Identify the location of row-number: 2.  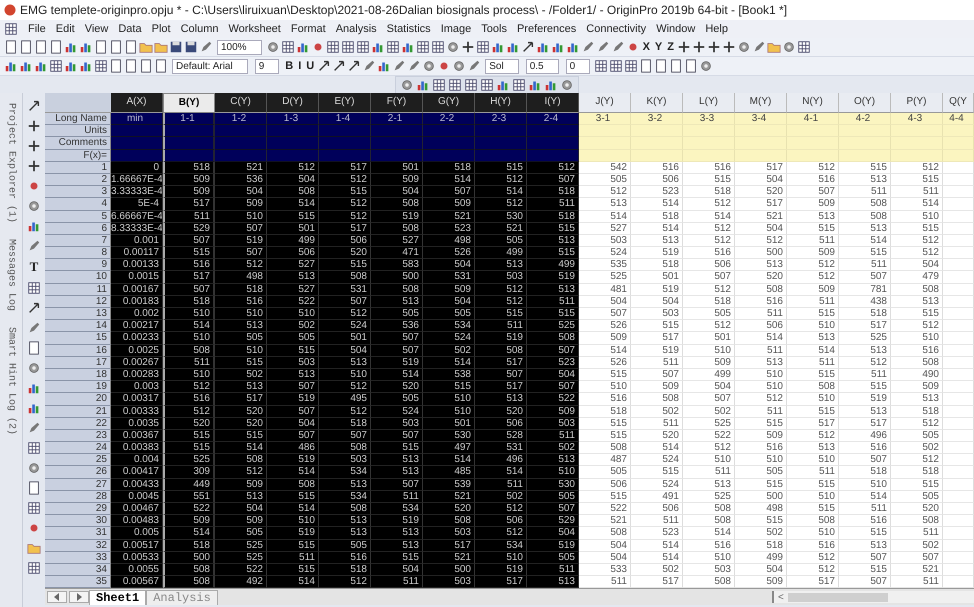
(78, 180).